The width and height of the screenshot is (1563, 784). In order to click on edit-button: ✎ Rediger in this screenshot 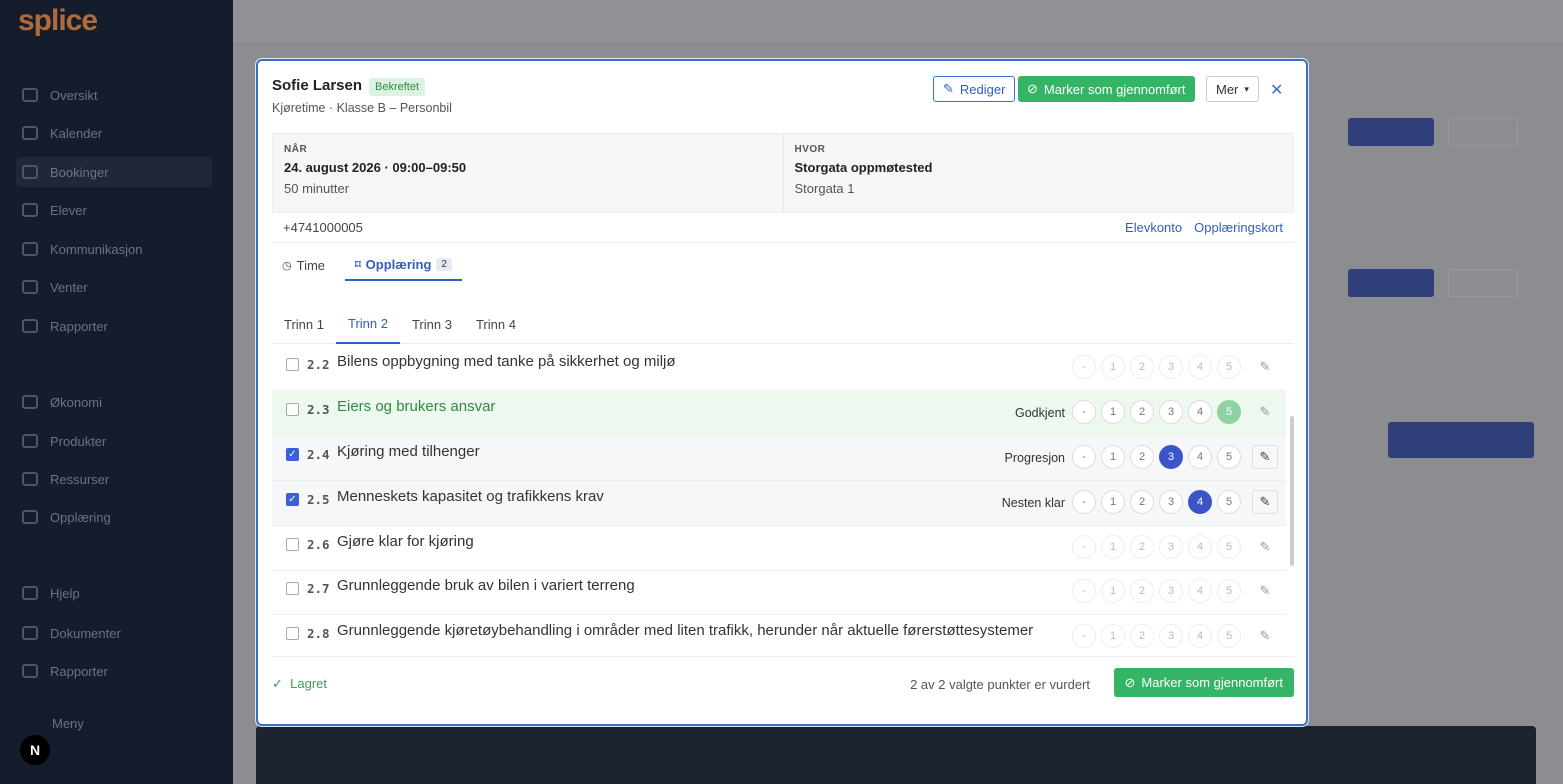, I will do `click(974, 89)`.